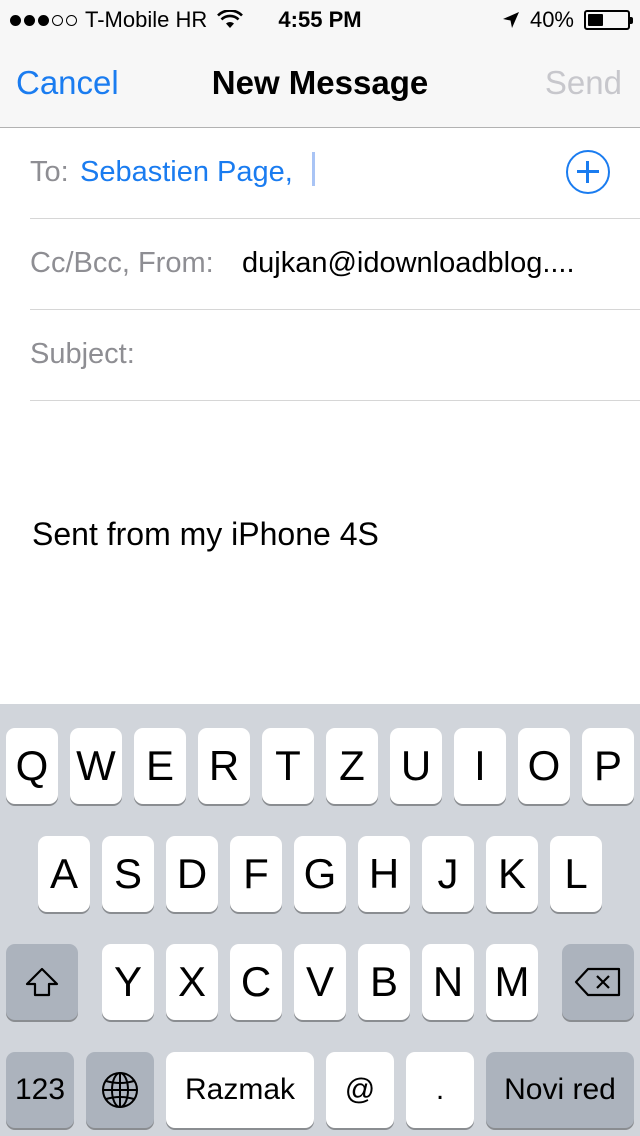 The height and width of the screenshot is (1136, 640). What do you see at coordinates (256, 874) in the screenshot?
I see `key-f: F` at bounding box center [256, 874].